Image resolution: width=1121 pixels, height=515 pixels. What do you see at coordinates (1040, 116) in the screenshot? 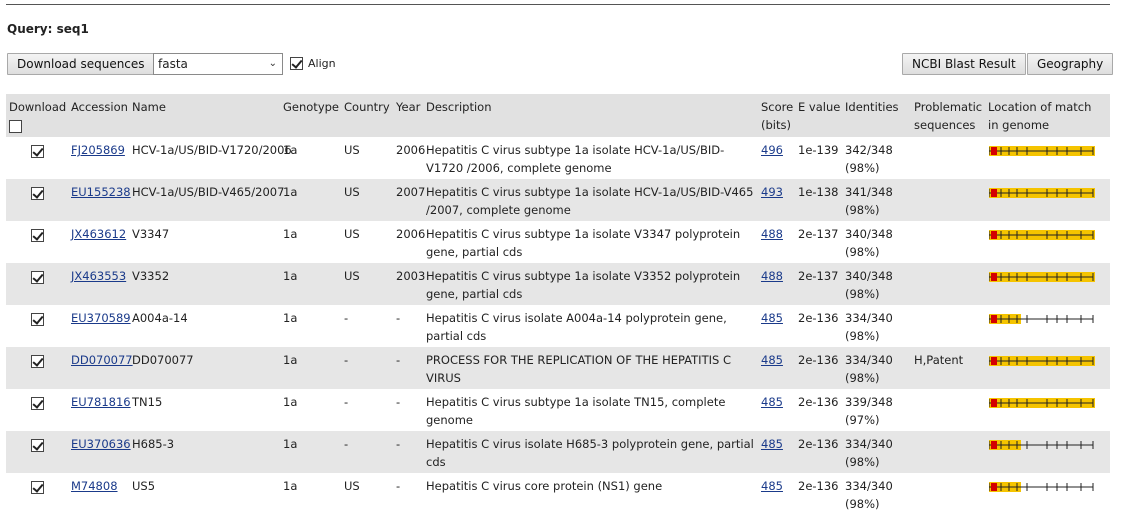
I see `header-location: Location of match in genome` at bounding box center [1040, 116].